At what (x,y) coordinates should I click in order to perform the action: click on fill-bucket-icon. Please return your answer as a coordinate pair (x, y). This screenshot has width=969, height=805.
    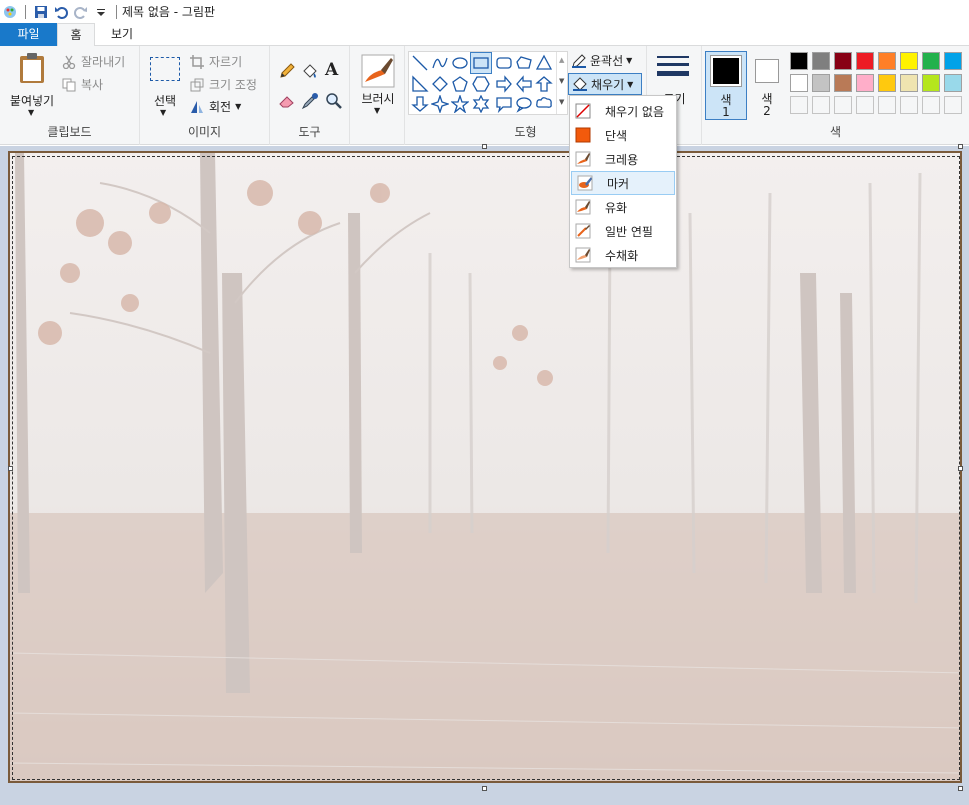
    Looking at the image, I should click on (310, 71).